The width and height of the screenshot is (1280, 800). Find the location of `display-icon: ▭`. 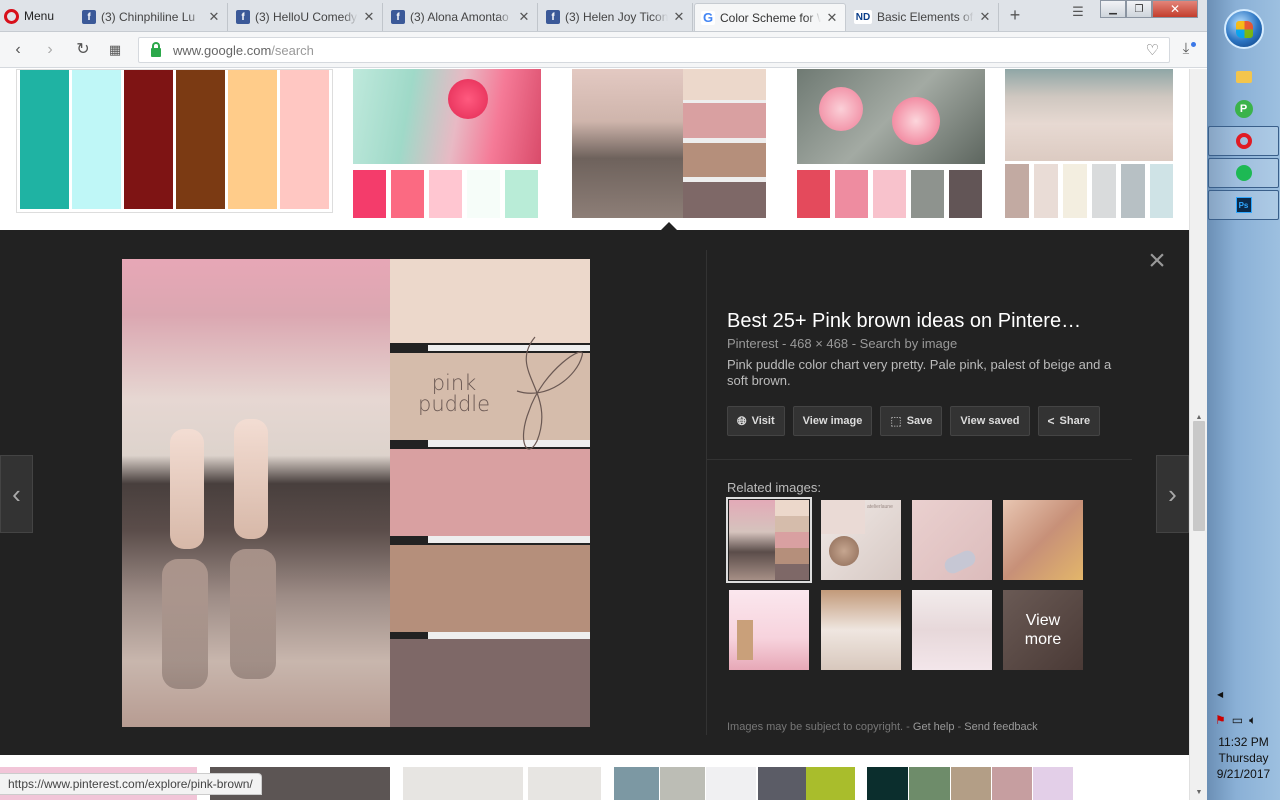

display-icon: ▭ is located at coordinates (1237, 720).